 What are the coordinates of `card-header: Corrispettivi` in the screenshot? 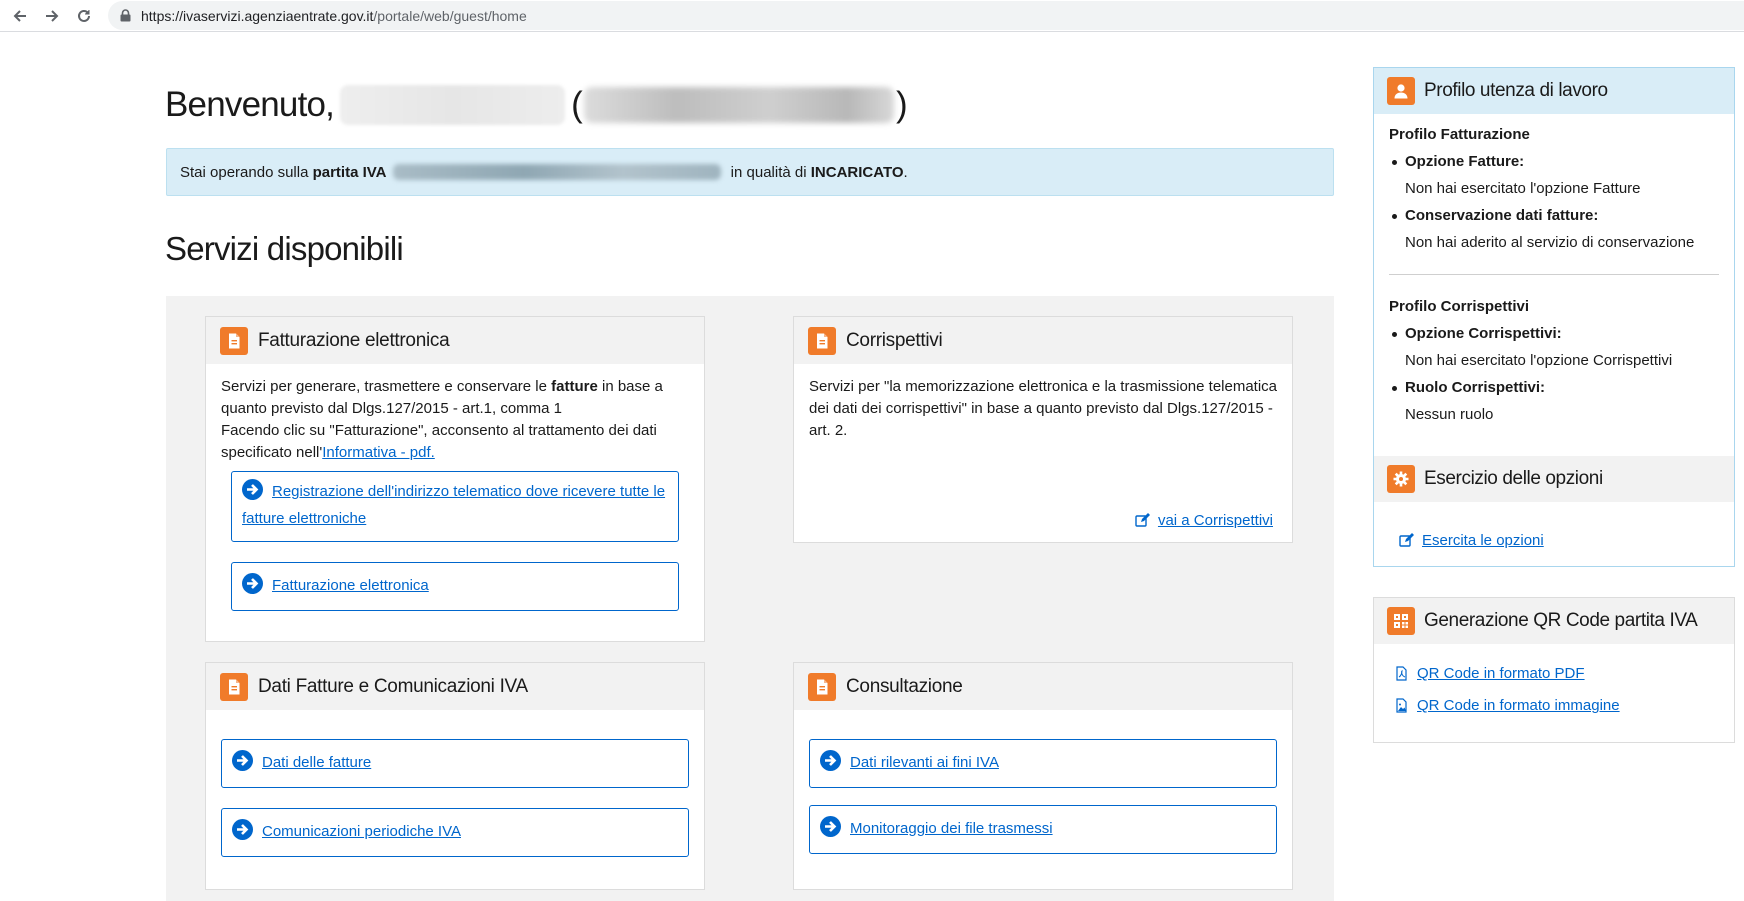 It's located at (1043, 340).